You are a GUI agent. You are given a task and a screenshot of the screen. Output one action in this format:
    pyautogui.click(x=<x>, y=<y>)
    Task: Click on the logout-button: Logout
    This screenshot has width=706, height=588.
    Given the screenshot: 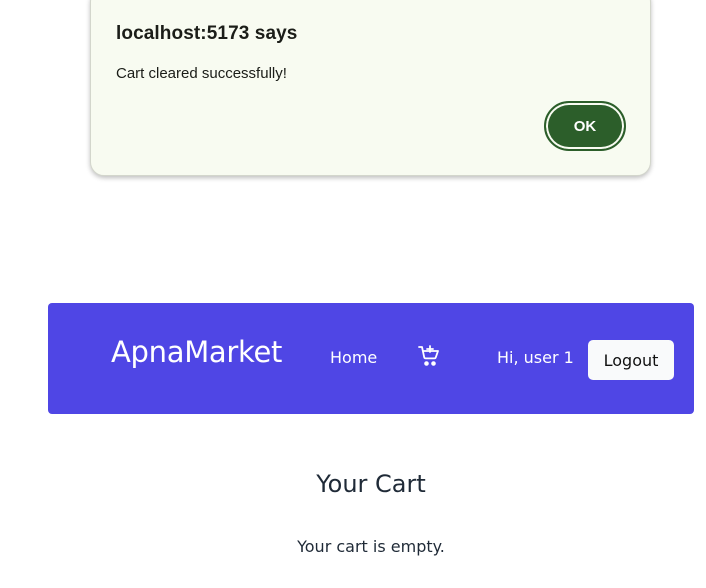 What is the action you would take?
    pyautogui.click(x=631, y=360)
    